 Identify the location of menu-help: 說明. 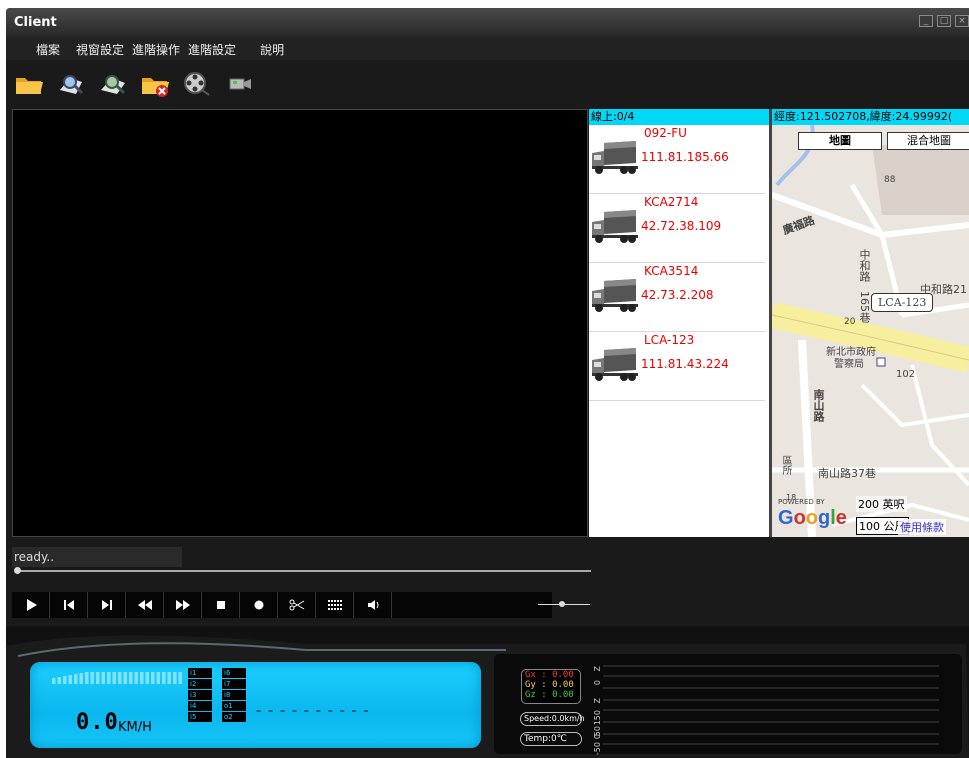
(268, 49).